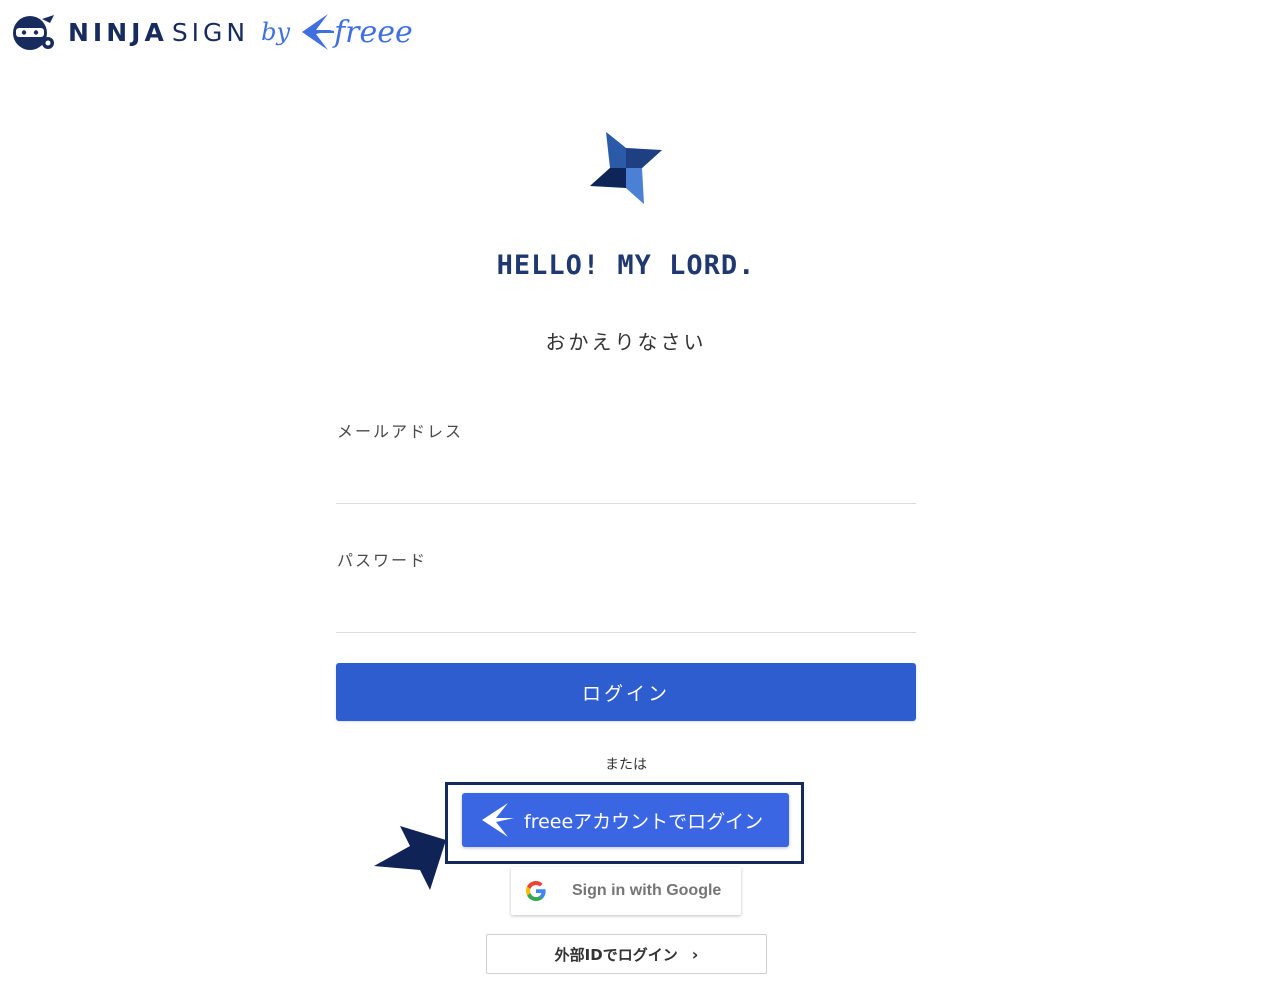 This screenshot has height=992, width=1280. What do you see at coordinates (118, 32) in the screenshot?
I see `brand-ninja-text: NINJA` at bounding box center [118, 32].